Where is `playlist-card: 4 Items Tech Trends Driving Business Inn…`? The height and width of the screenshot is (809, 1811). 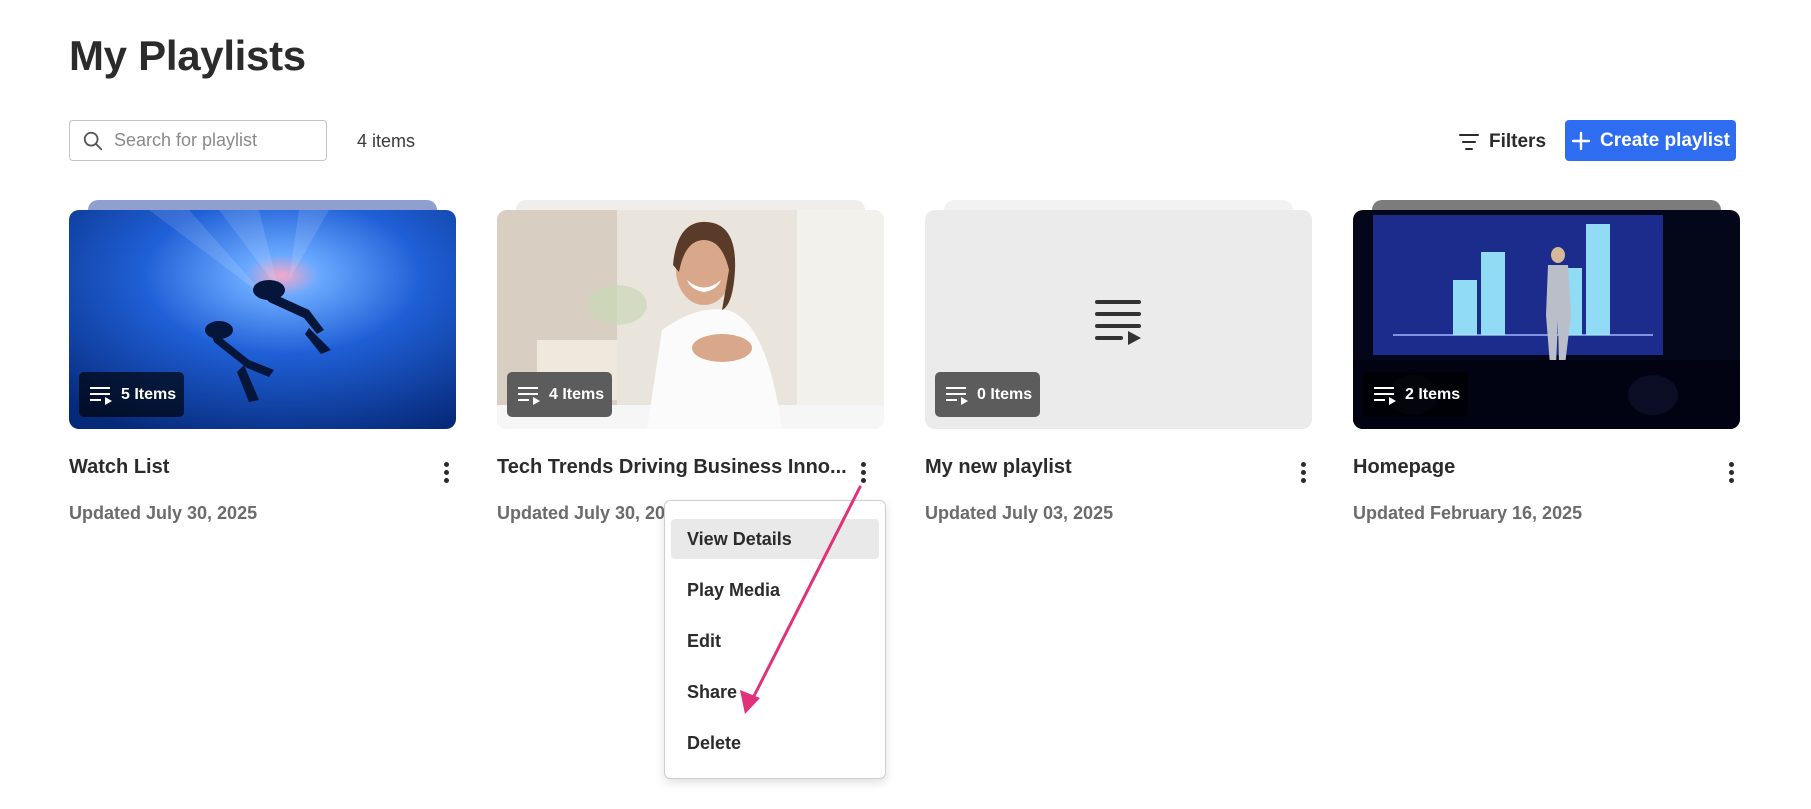 playlist-card: 4 Items Tech Trends Driving Business Inn… is located at coordinates (690, 361).